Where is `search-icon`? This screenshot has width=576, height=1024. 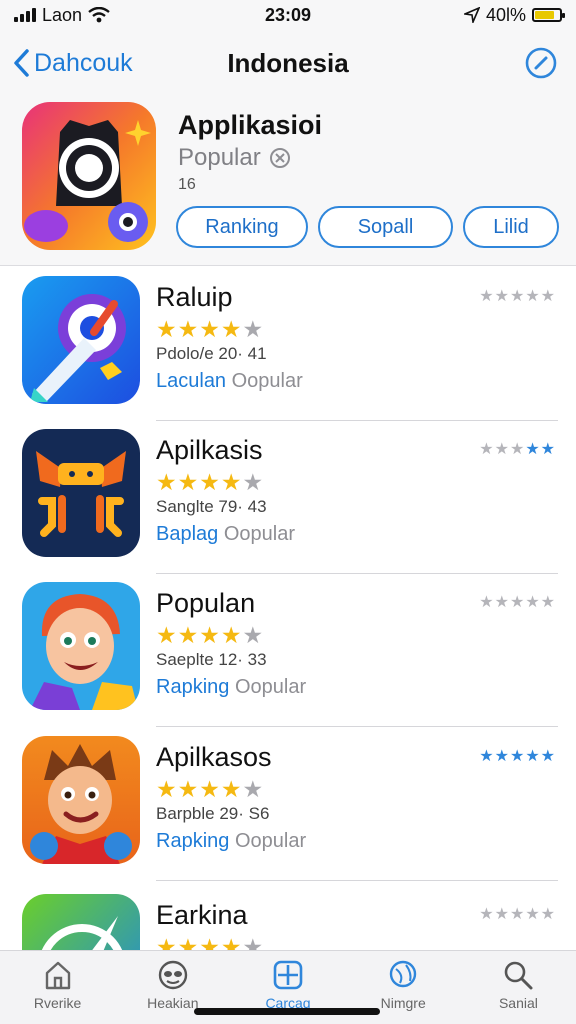
search-icon is located at coordinates (519, 975).